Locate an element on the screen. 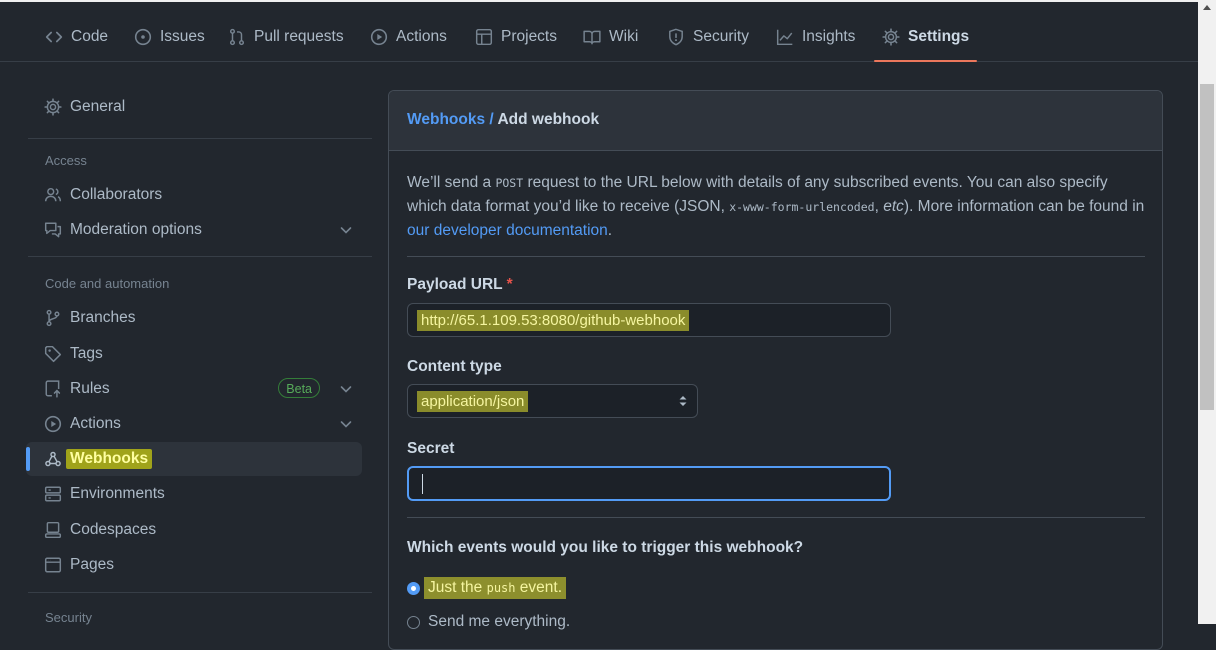  tab-insights: Insights is located at coordinates (815, 38).